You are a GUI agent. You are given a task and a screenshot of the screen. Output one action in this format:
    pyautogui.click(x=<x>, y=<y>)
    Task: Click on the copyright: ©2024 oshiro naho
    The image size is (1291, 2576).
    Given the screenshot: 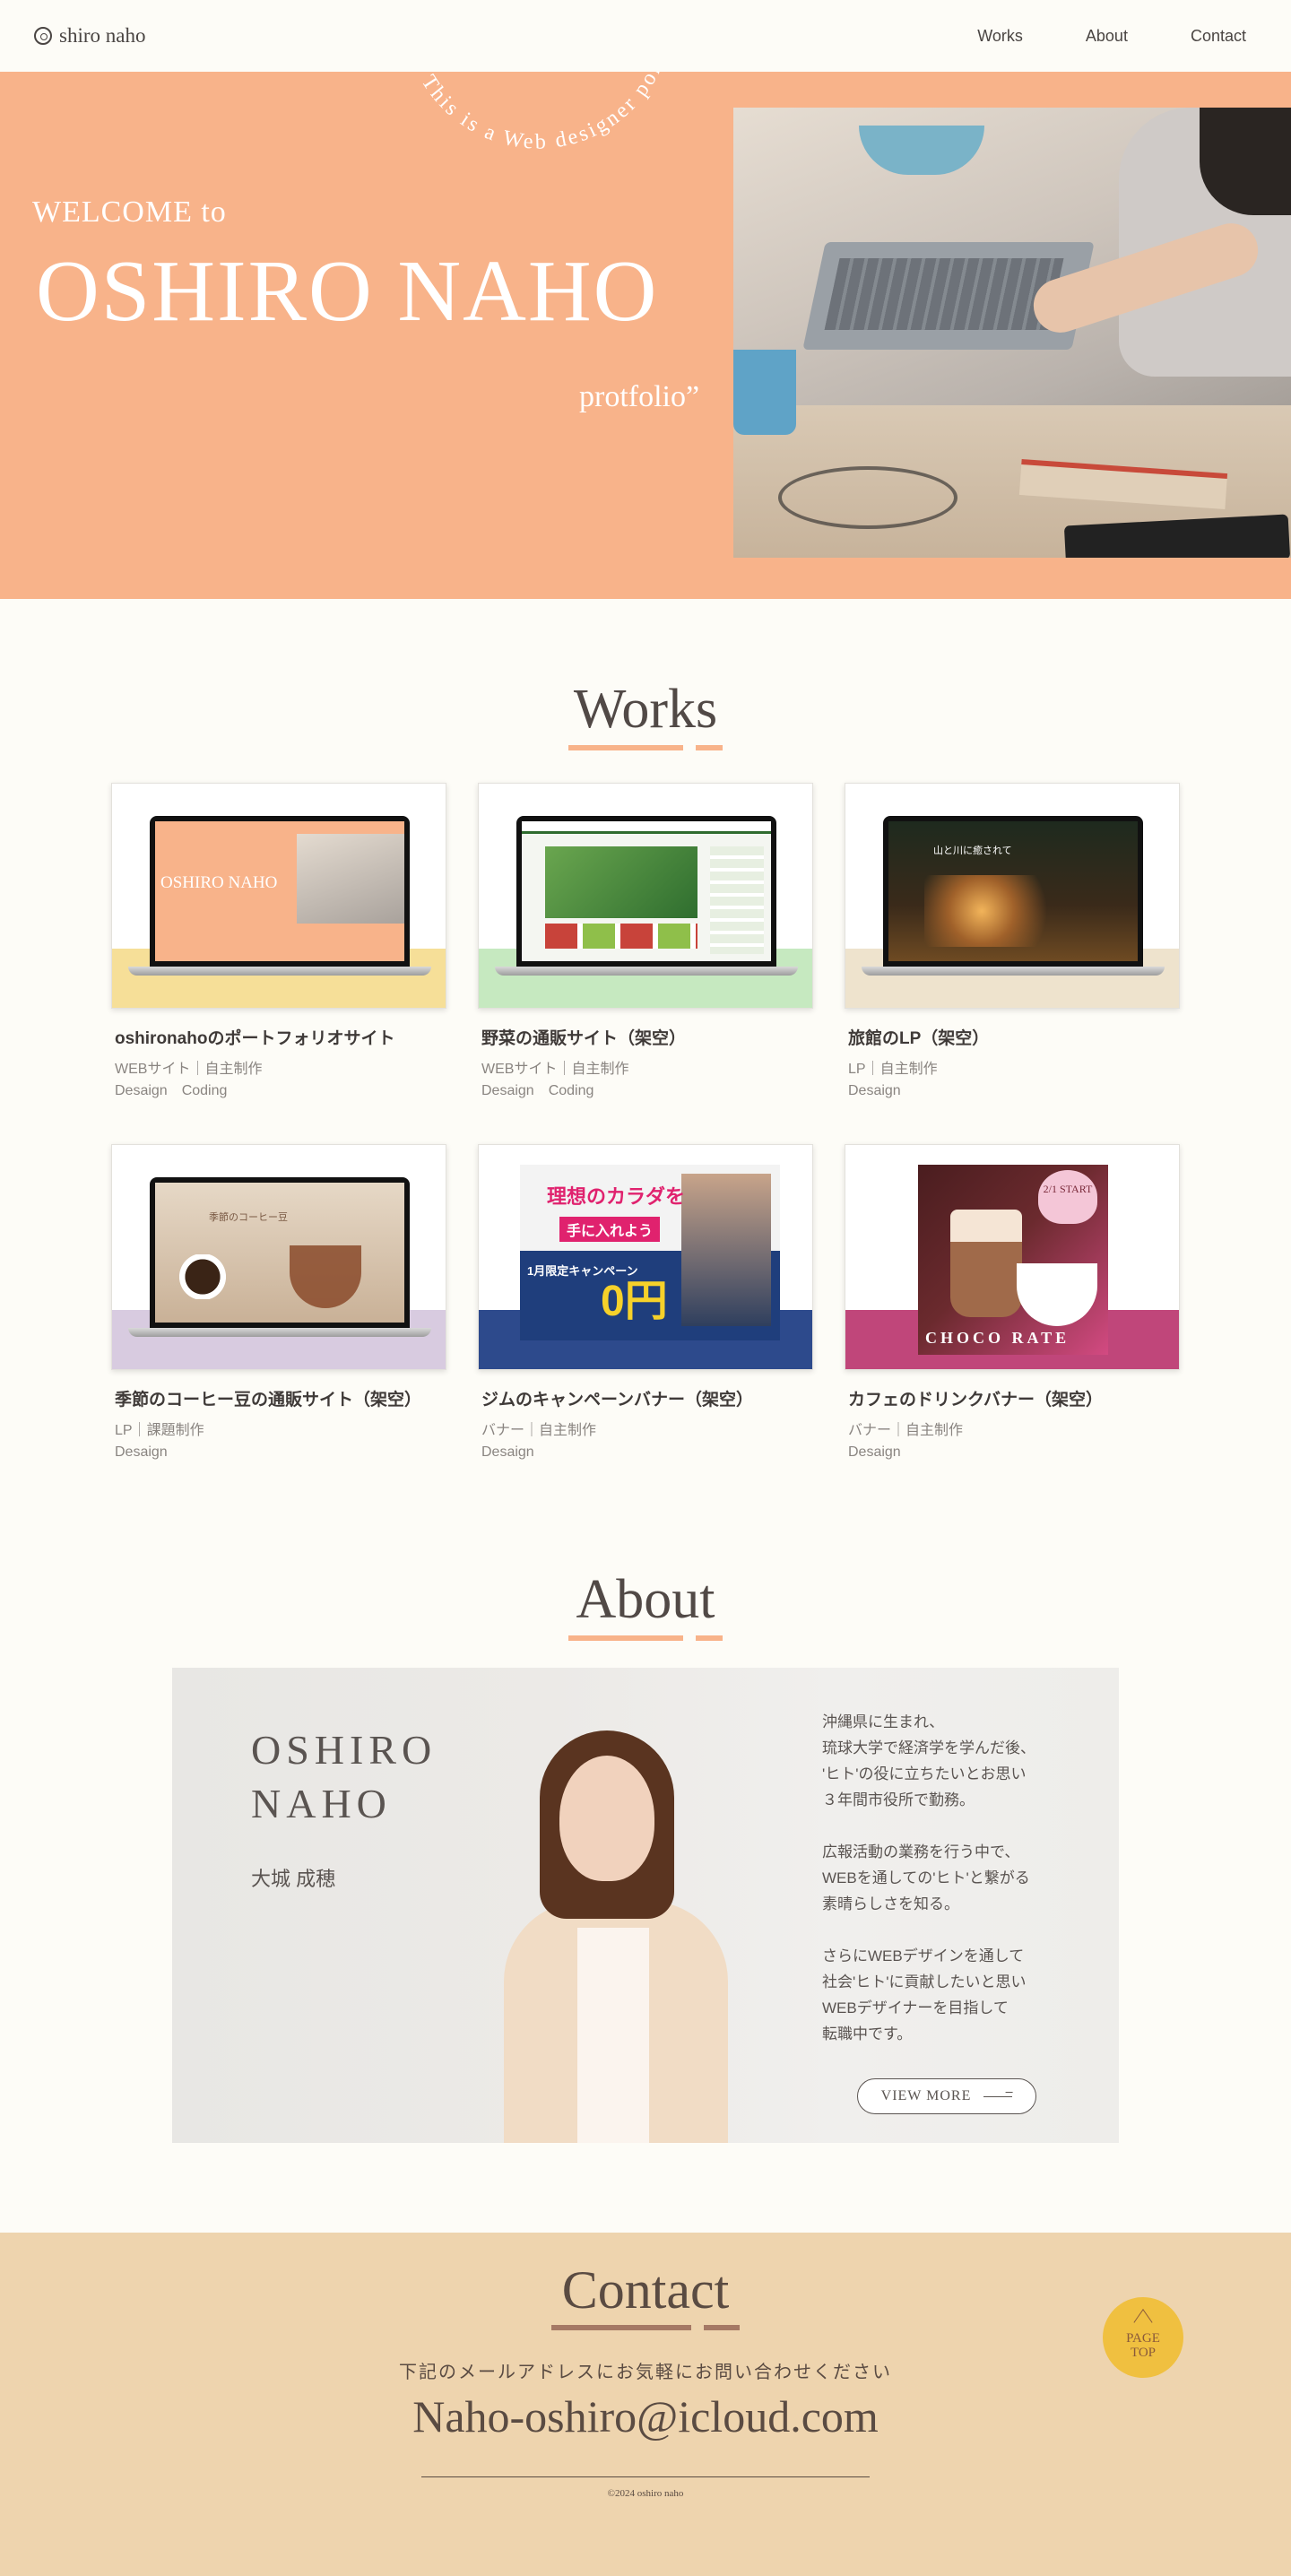 What is the action you would take?
    pyautogui.click(x=645, y=2493)
    